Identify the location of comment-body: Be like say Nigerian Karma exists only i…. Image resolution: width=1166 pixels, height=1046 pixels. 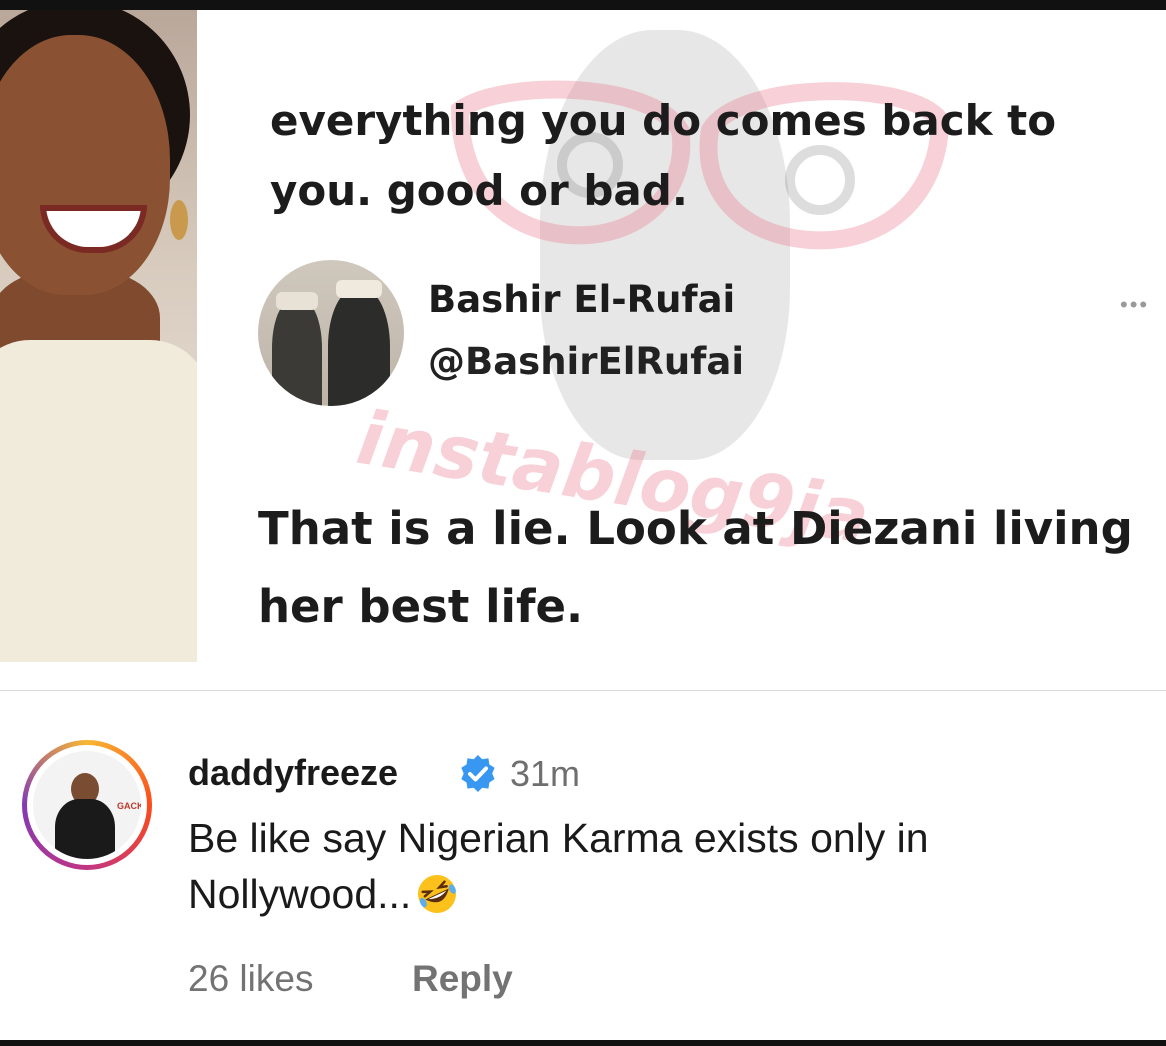
(668, 866).